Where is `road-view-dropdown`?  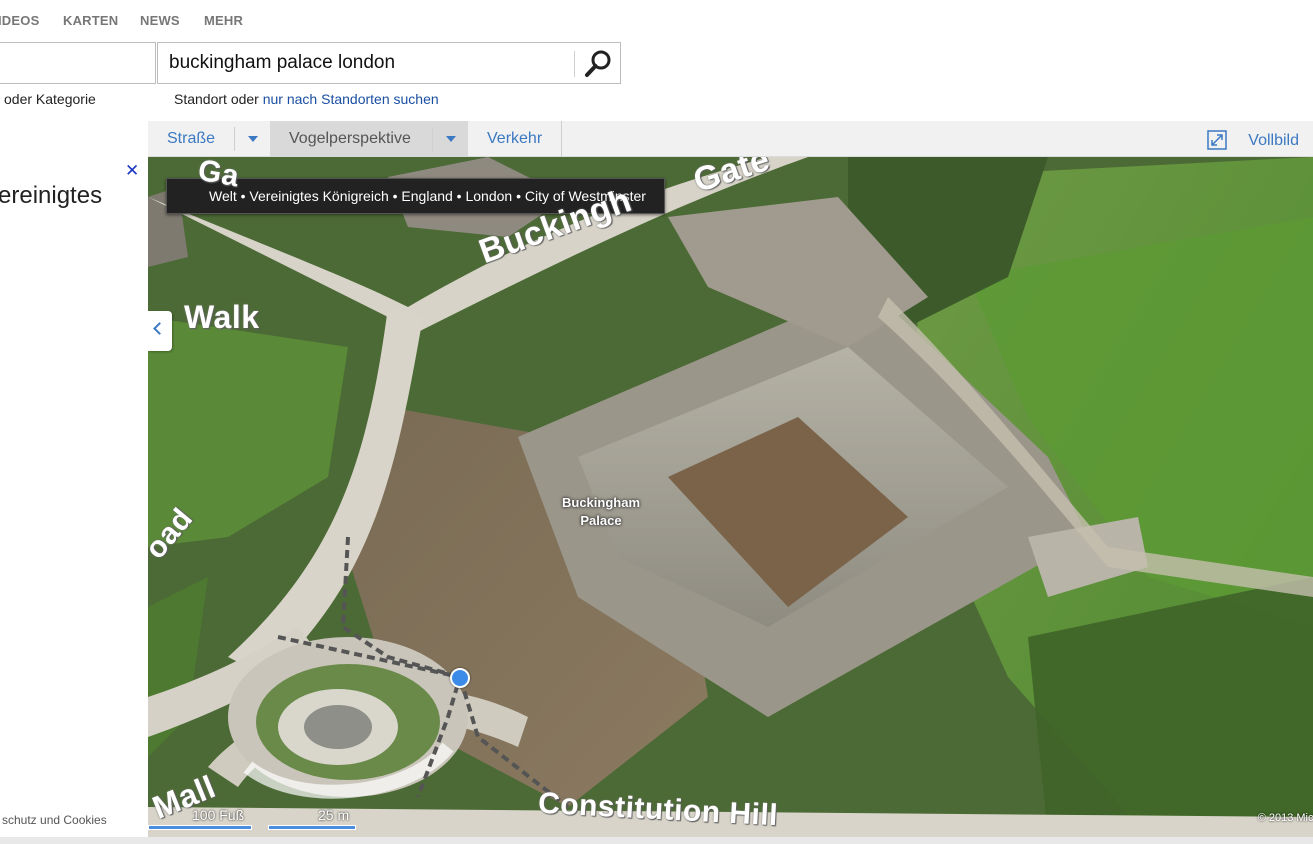 road-view-dropdown is located at coordinates (253, 139).